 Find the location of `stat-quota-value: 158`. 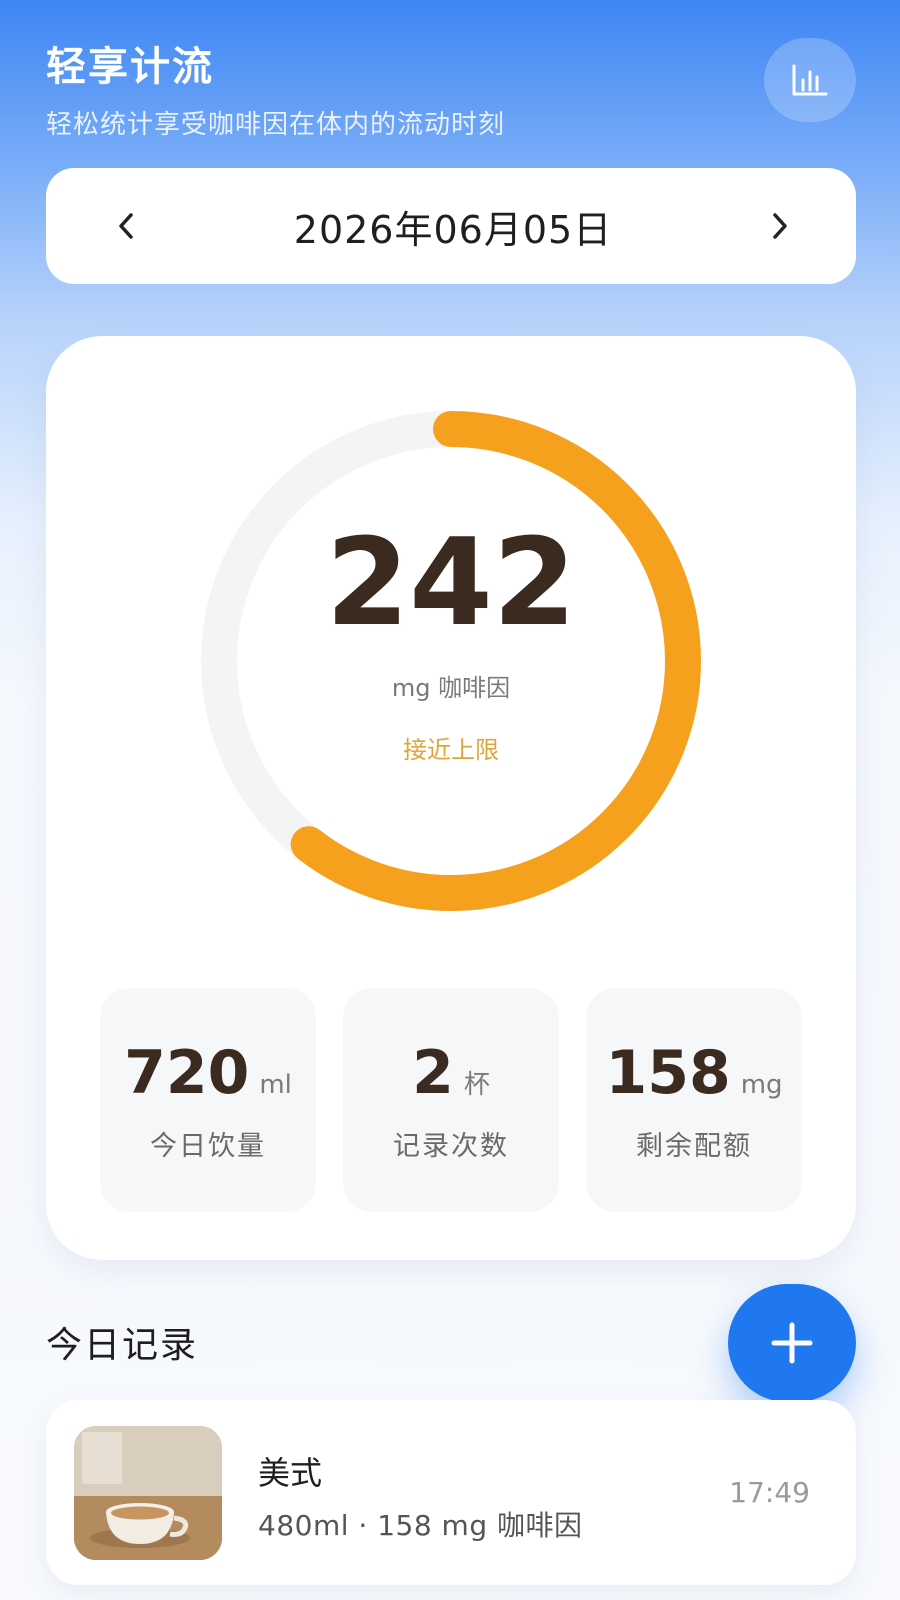

stat-quota-value: 158 is located at coordinates (668, 1072).